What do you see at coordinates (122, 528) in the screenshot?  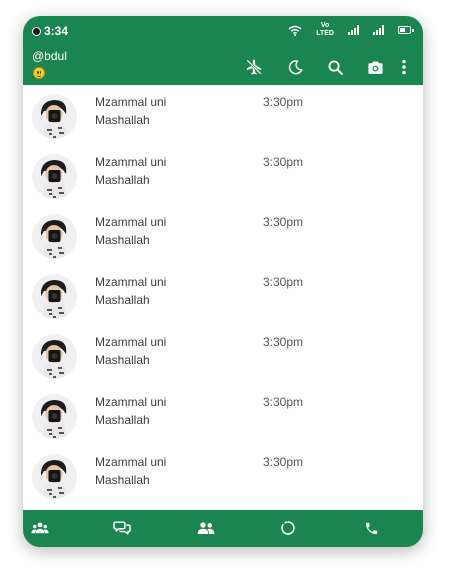 I see `chats-icon` at bounding box center [122, 528].